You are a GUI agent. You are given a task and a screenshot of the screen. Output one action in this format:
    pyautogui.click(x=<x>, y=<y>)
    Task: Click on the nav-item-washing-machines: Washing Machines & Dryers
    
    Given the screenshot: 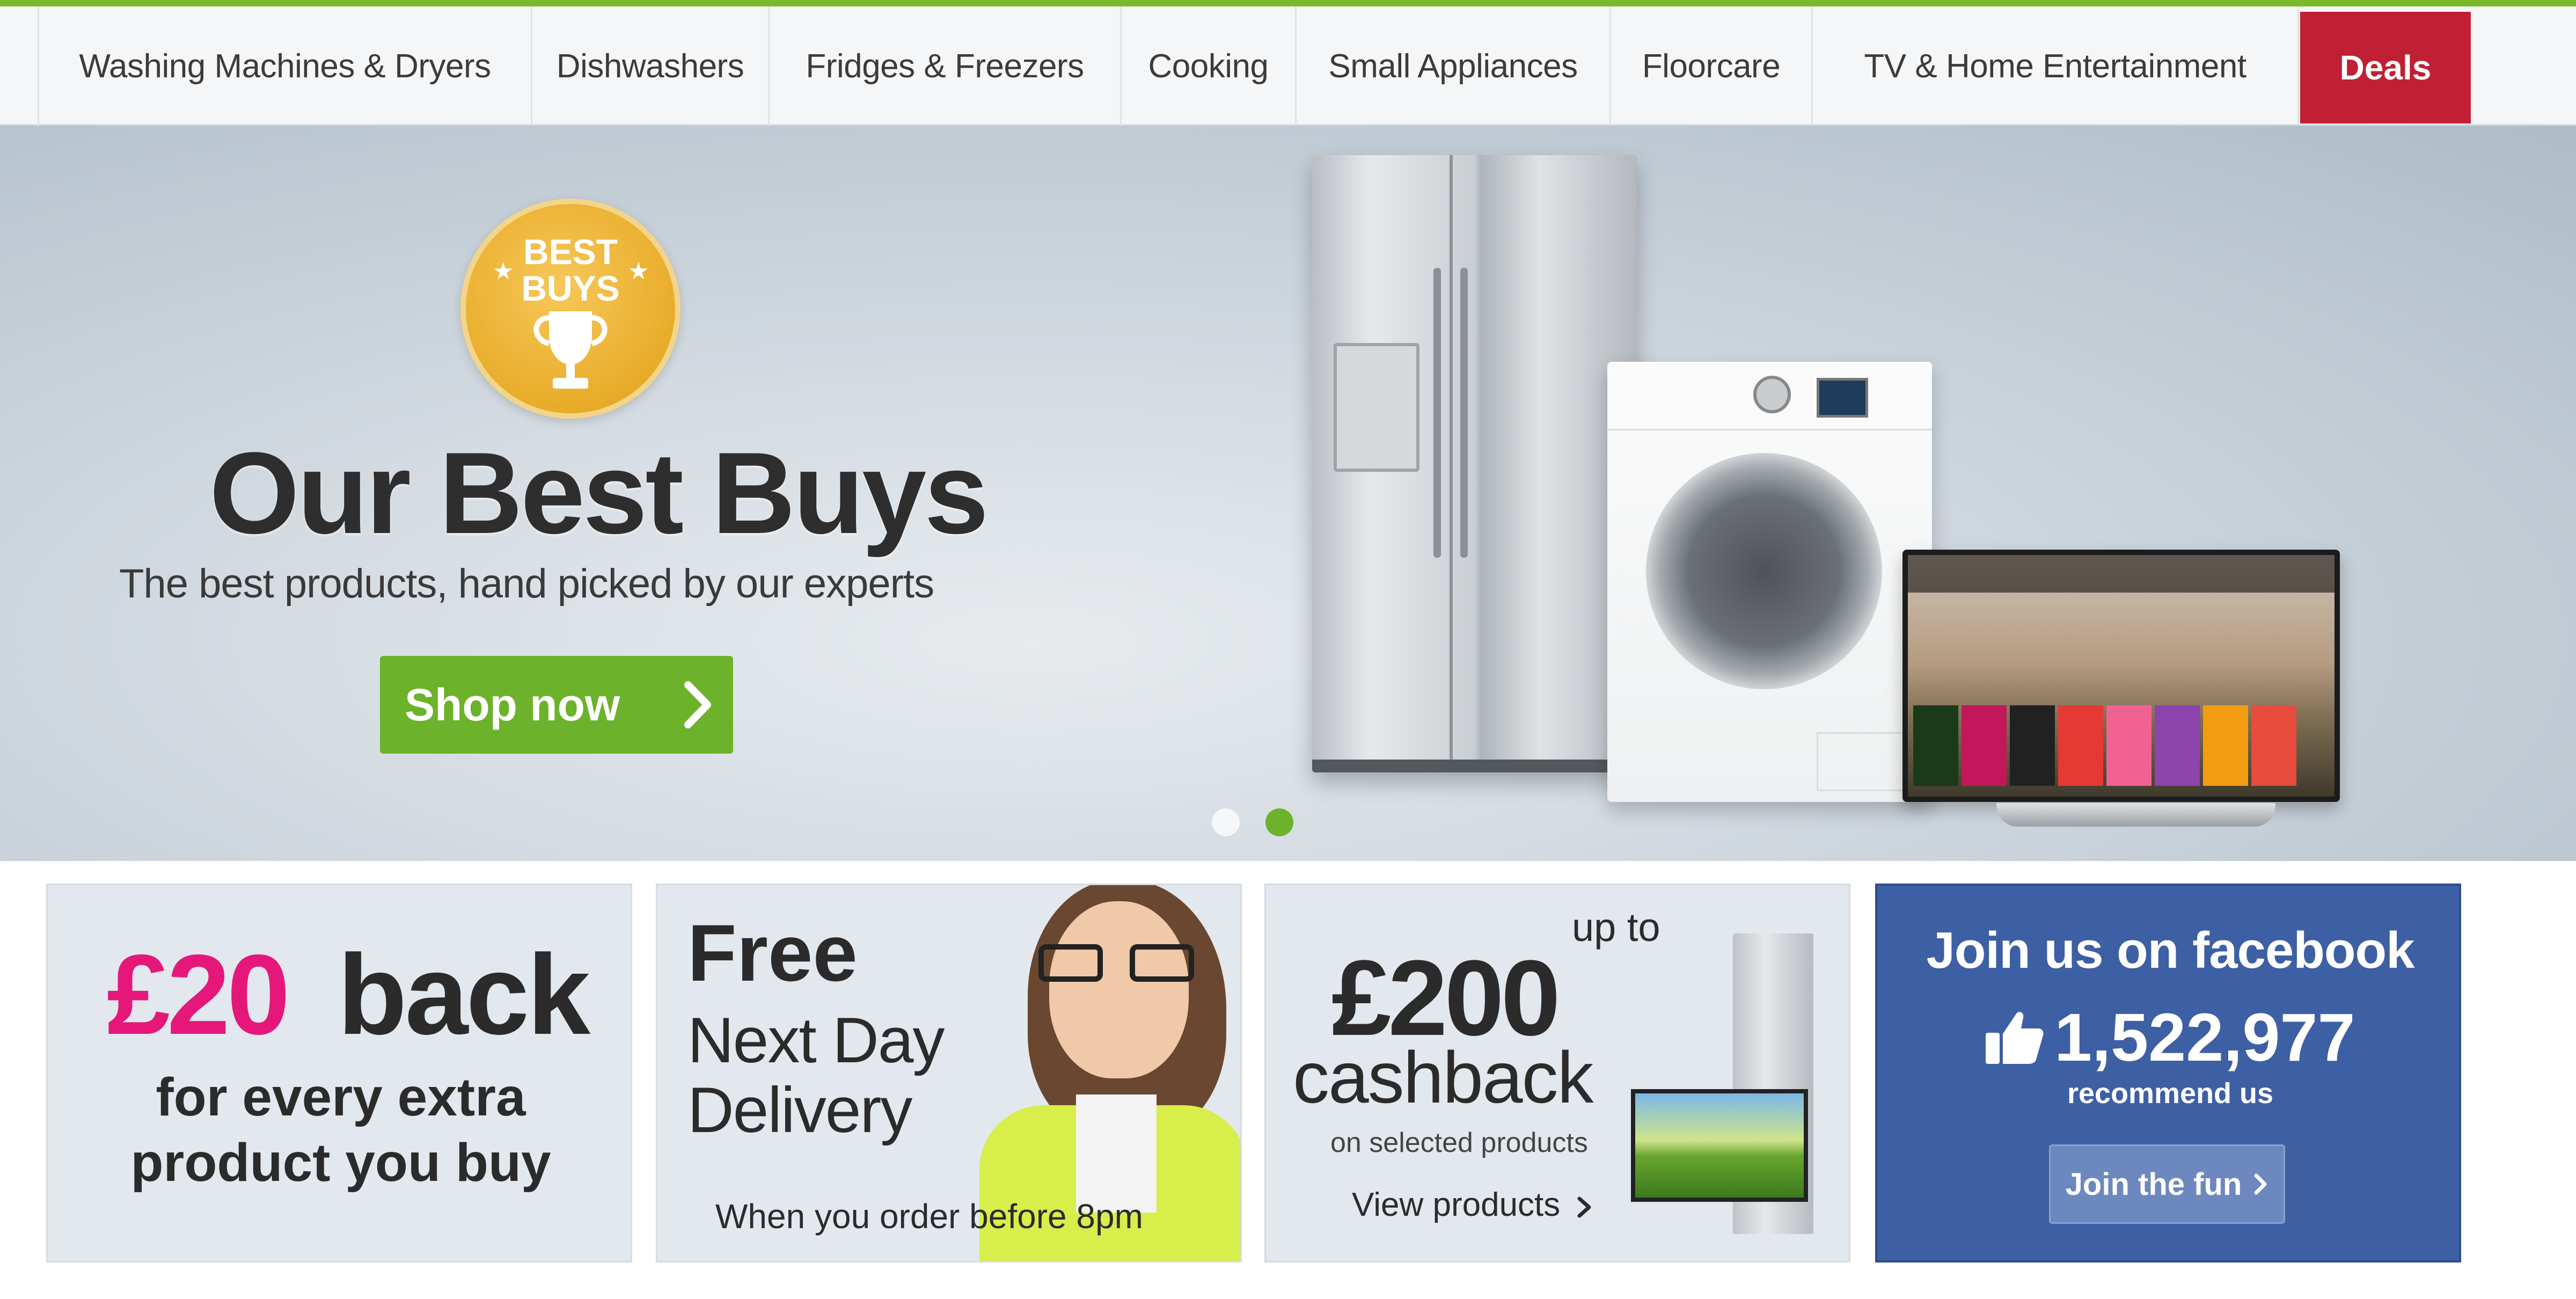 What is the action you would take?
    pyautogui.click(x=285, y=66)
    